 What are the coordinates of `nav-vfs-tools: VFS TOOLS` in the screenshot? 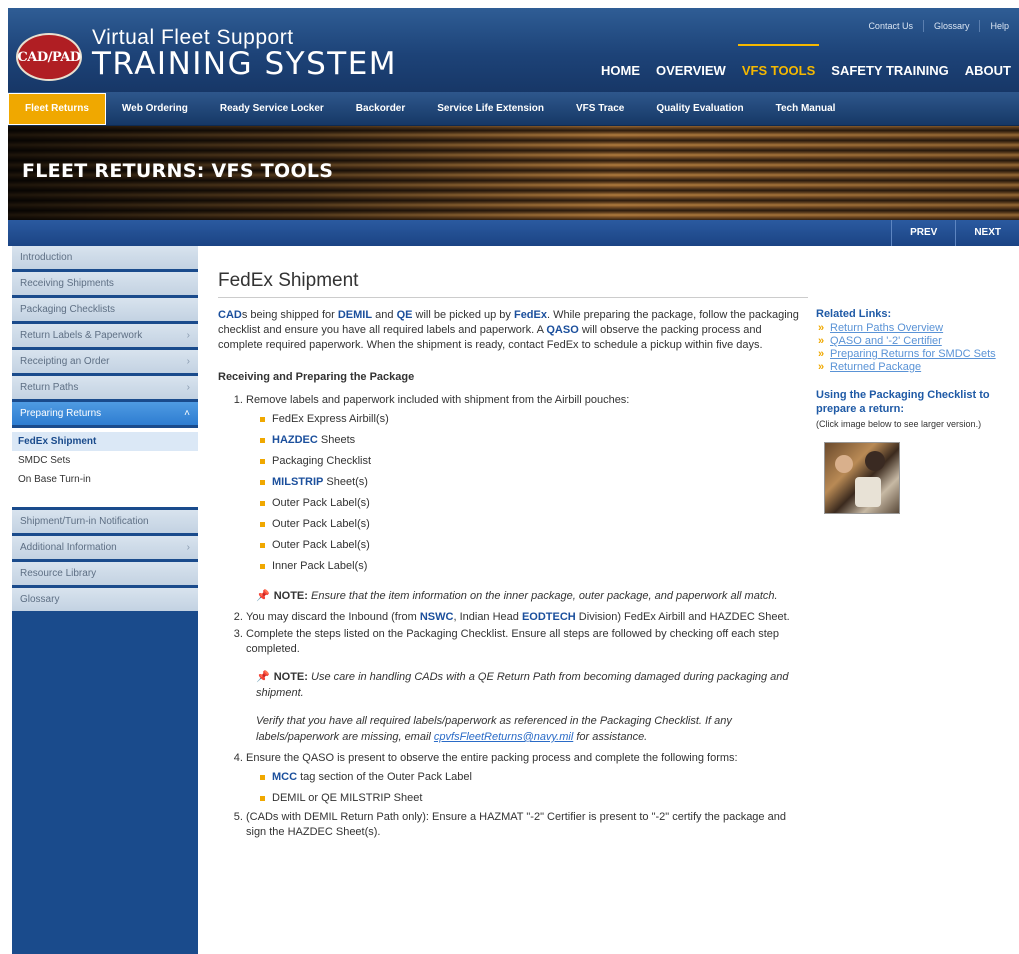 It's located at (778, 62).